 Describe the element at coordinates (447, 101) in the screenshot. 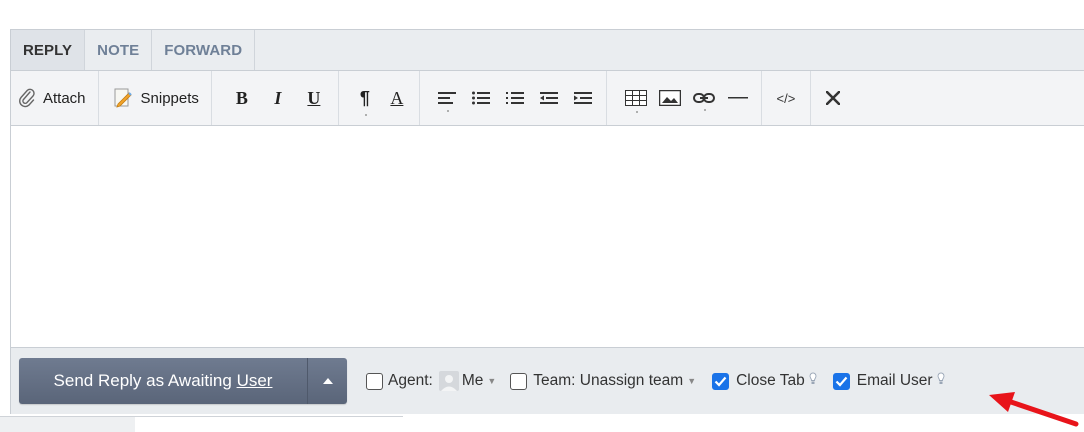

I see `align-icon` at that location.